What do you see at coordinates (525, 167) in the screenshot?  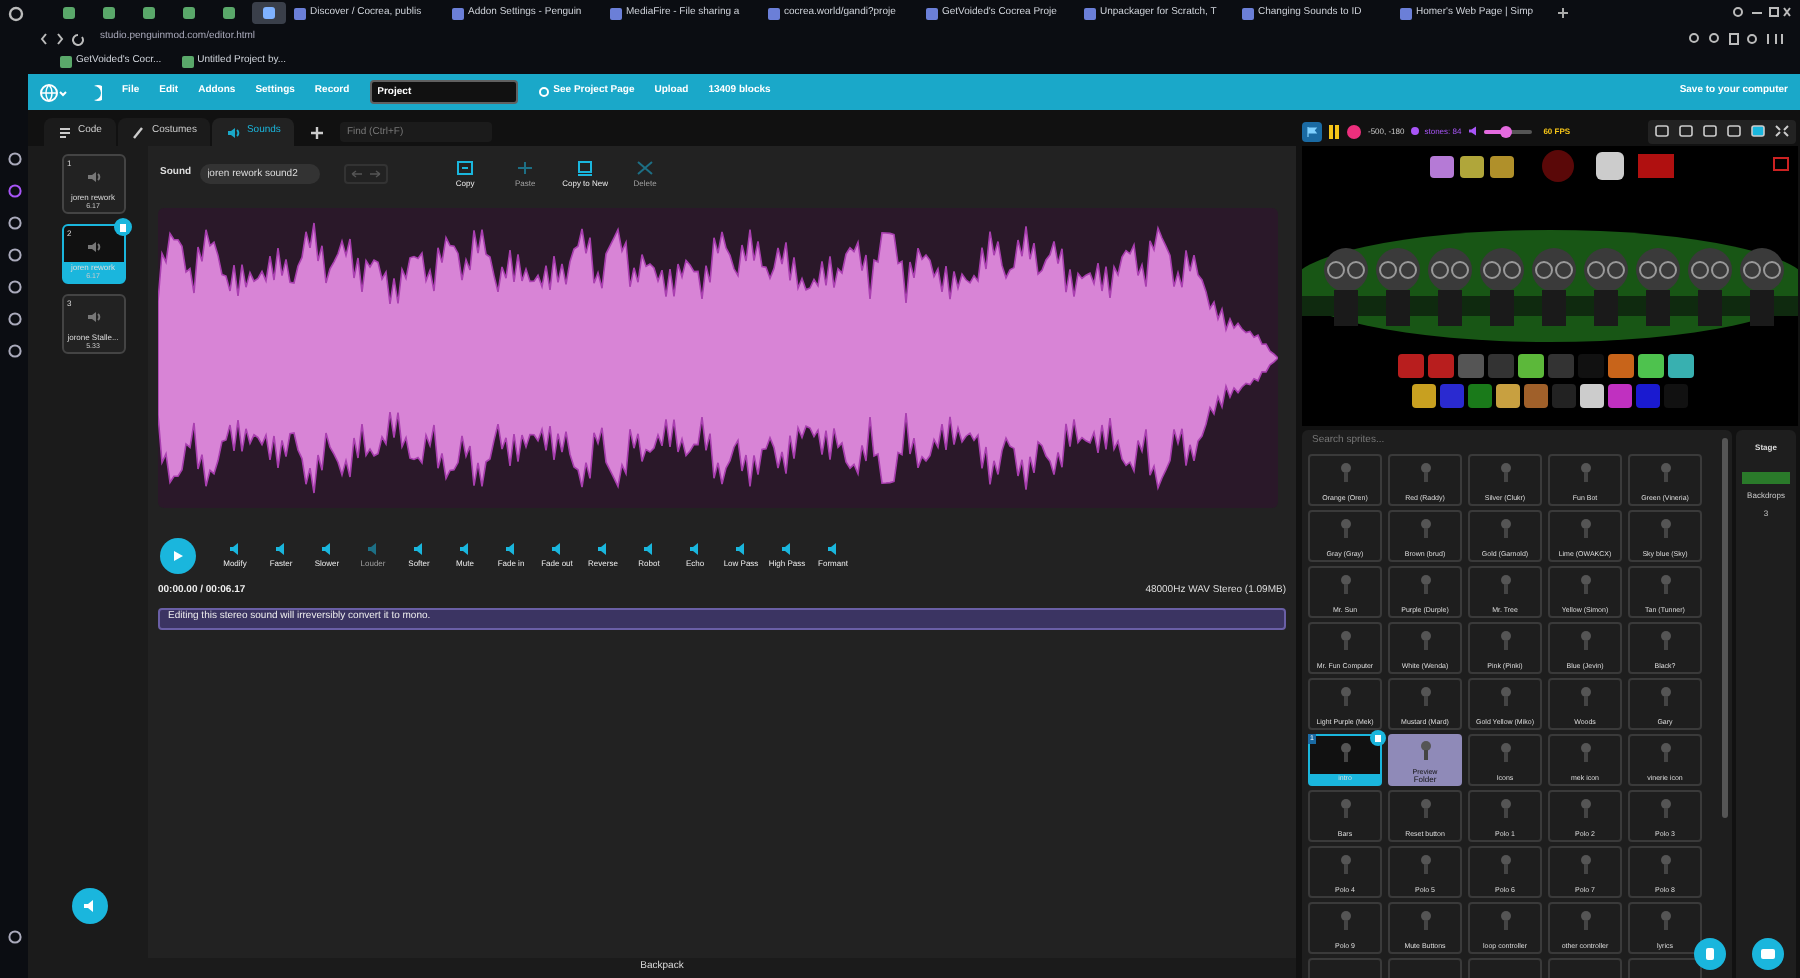 I see `paste-icon` at bounding box center [525, 167].